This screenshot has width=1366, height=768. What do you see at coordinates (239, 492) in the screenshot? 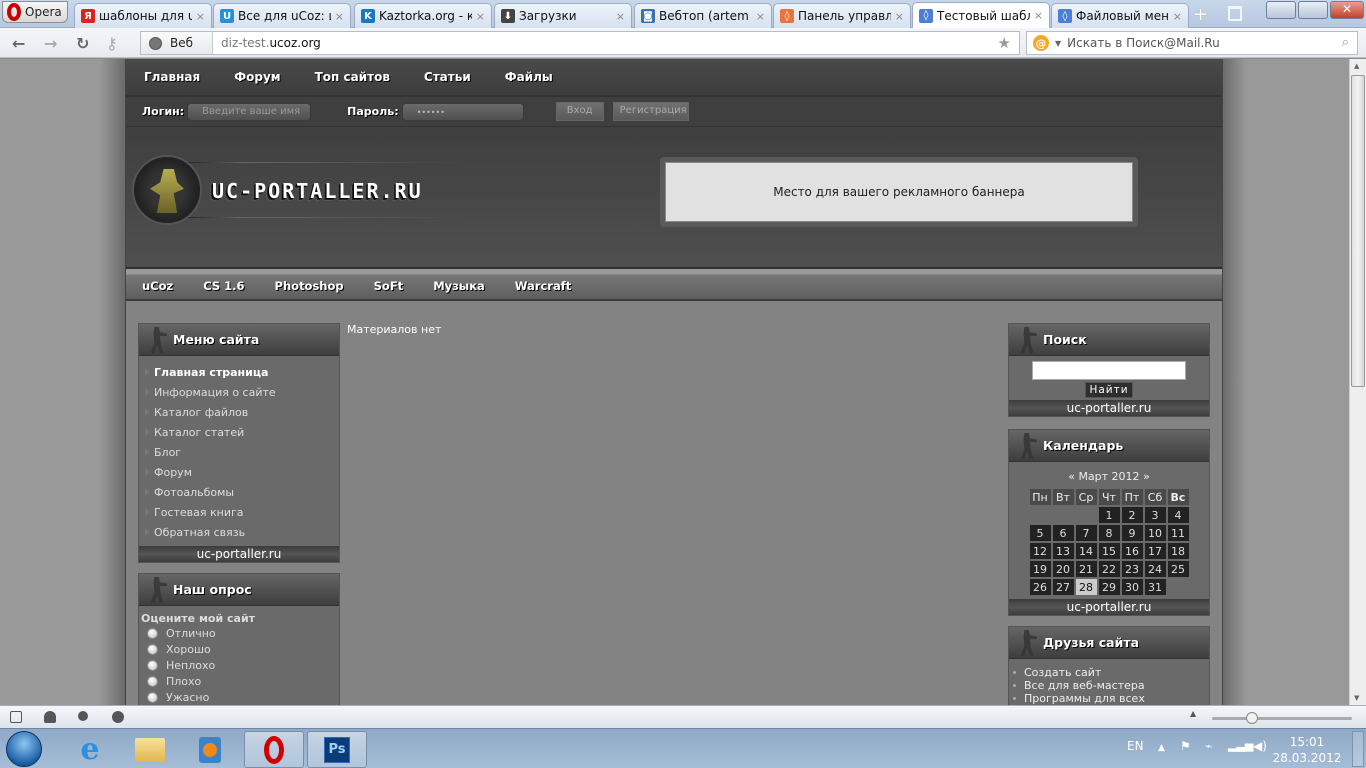
I see `site-menu-item: Фотоальбомы` at bounding box center [239, 492].